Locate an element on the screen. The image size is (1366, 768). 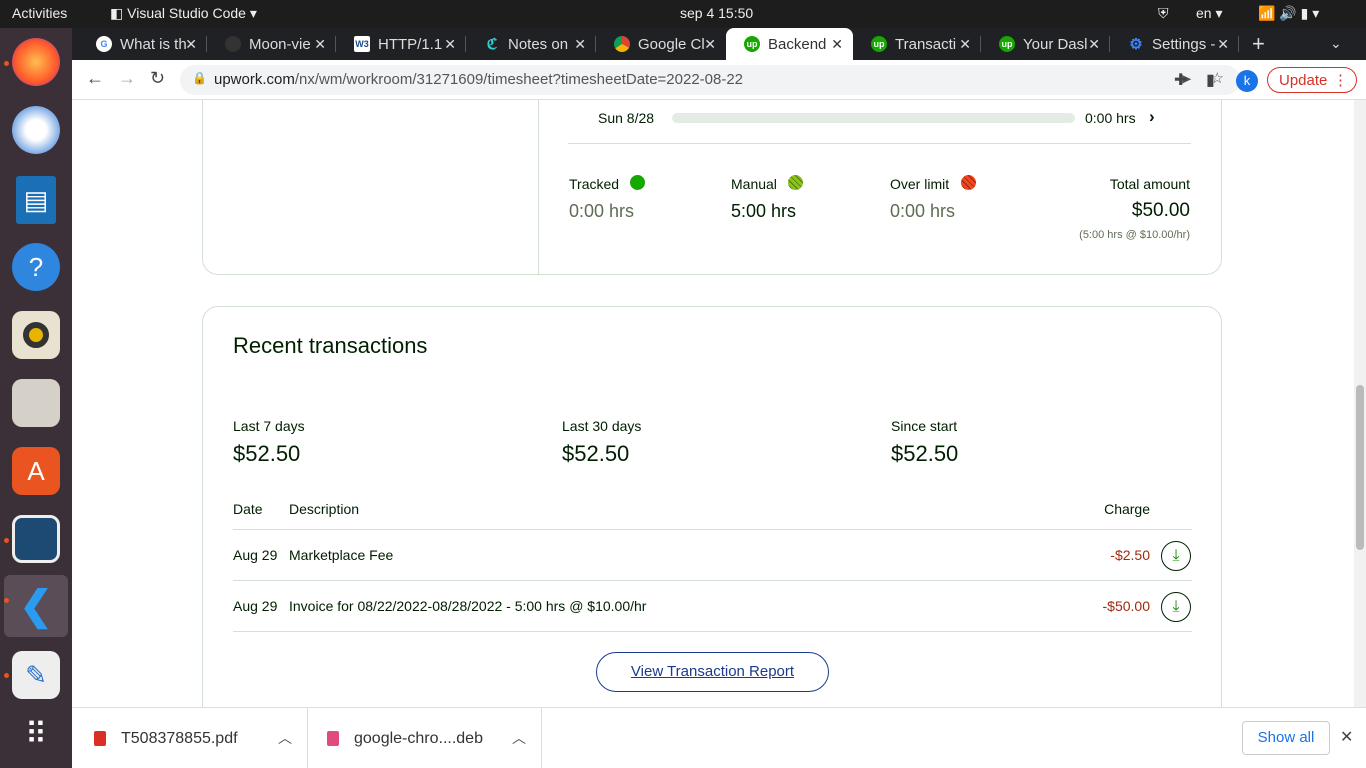
column-header-date: Date is located at coordinates (248, 509).